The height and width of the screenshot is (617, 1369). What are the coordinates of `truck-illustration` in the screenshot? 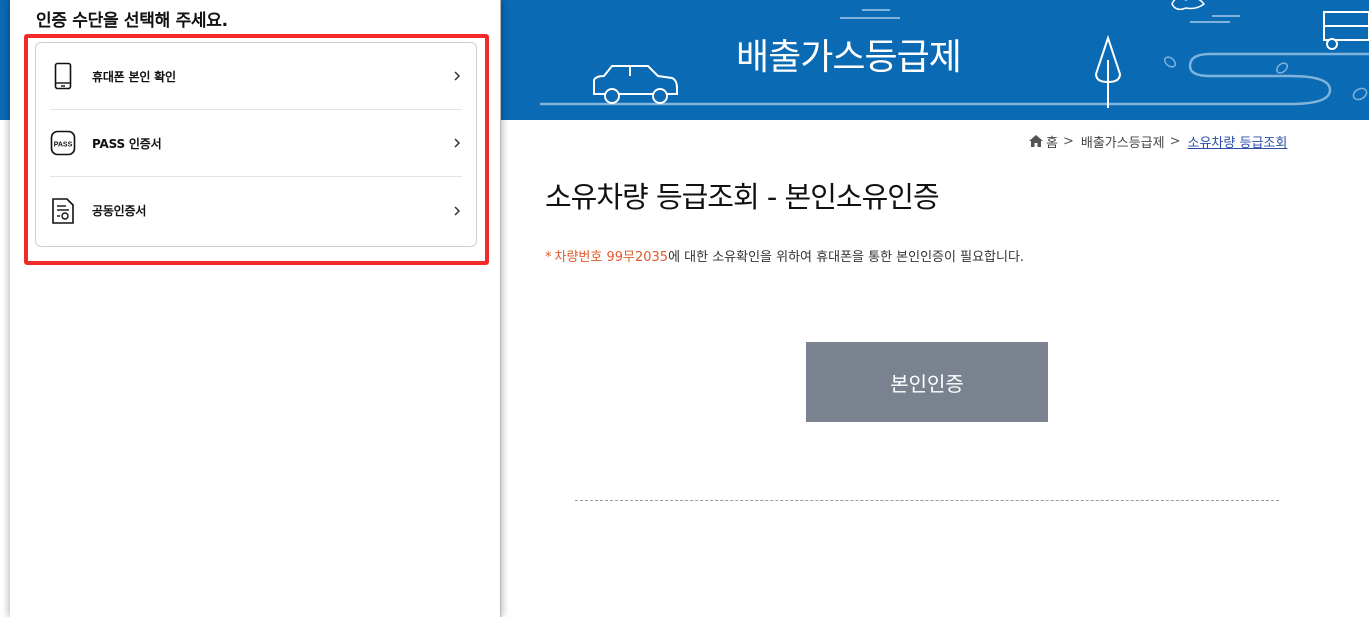 It's located at (1346, 30).